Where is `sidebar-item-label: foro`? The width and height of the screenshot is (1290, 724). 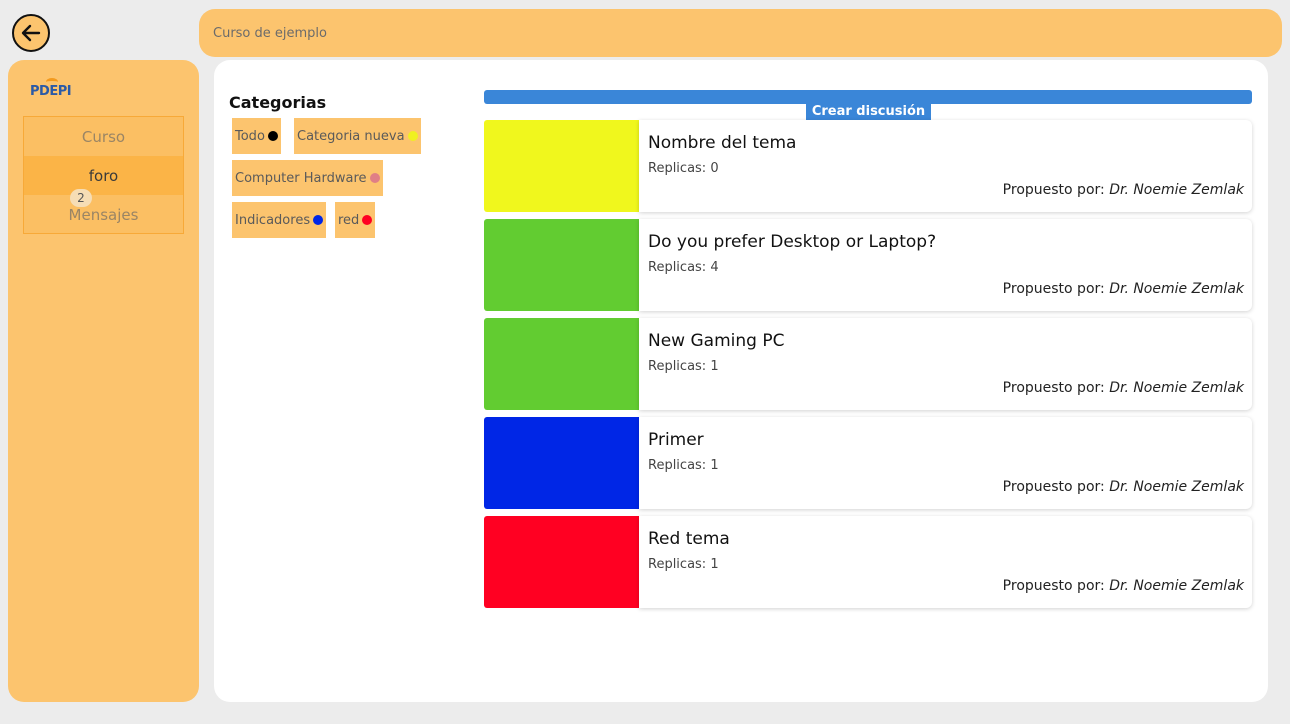
sidebar-item-label: foro is located at coordinates (103, 175).